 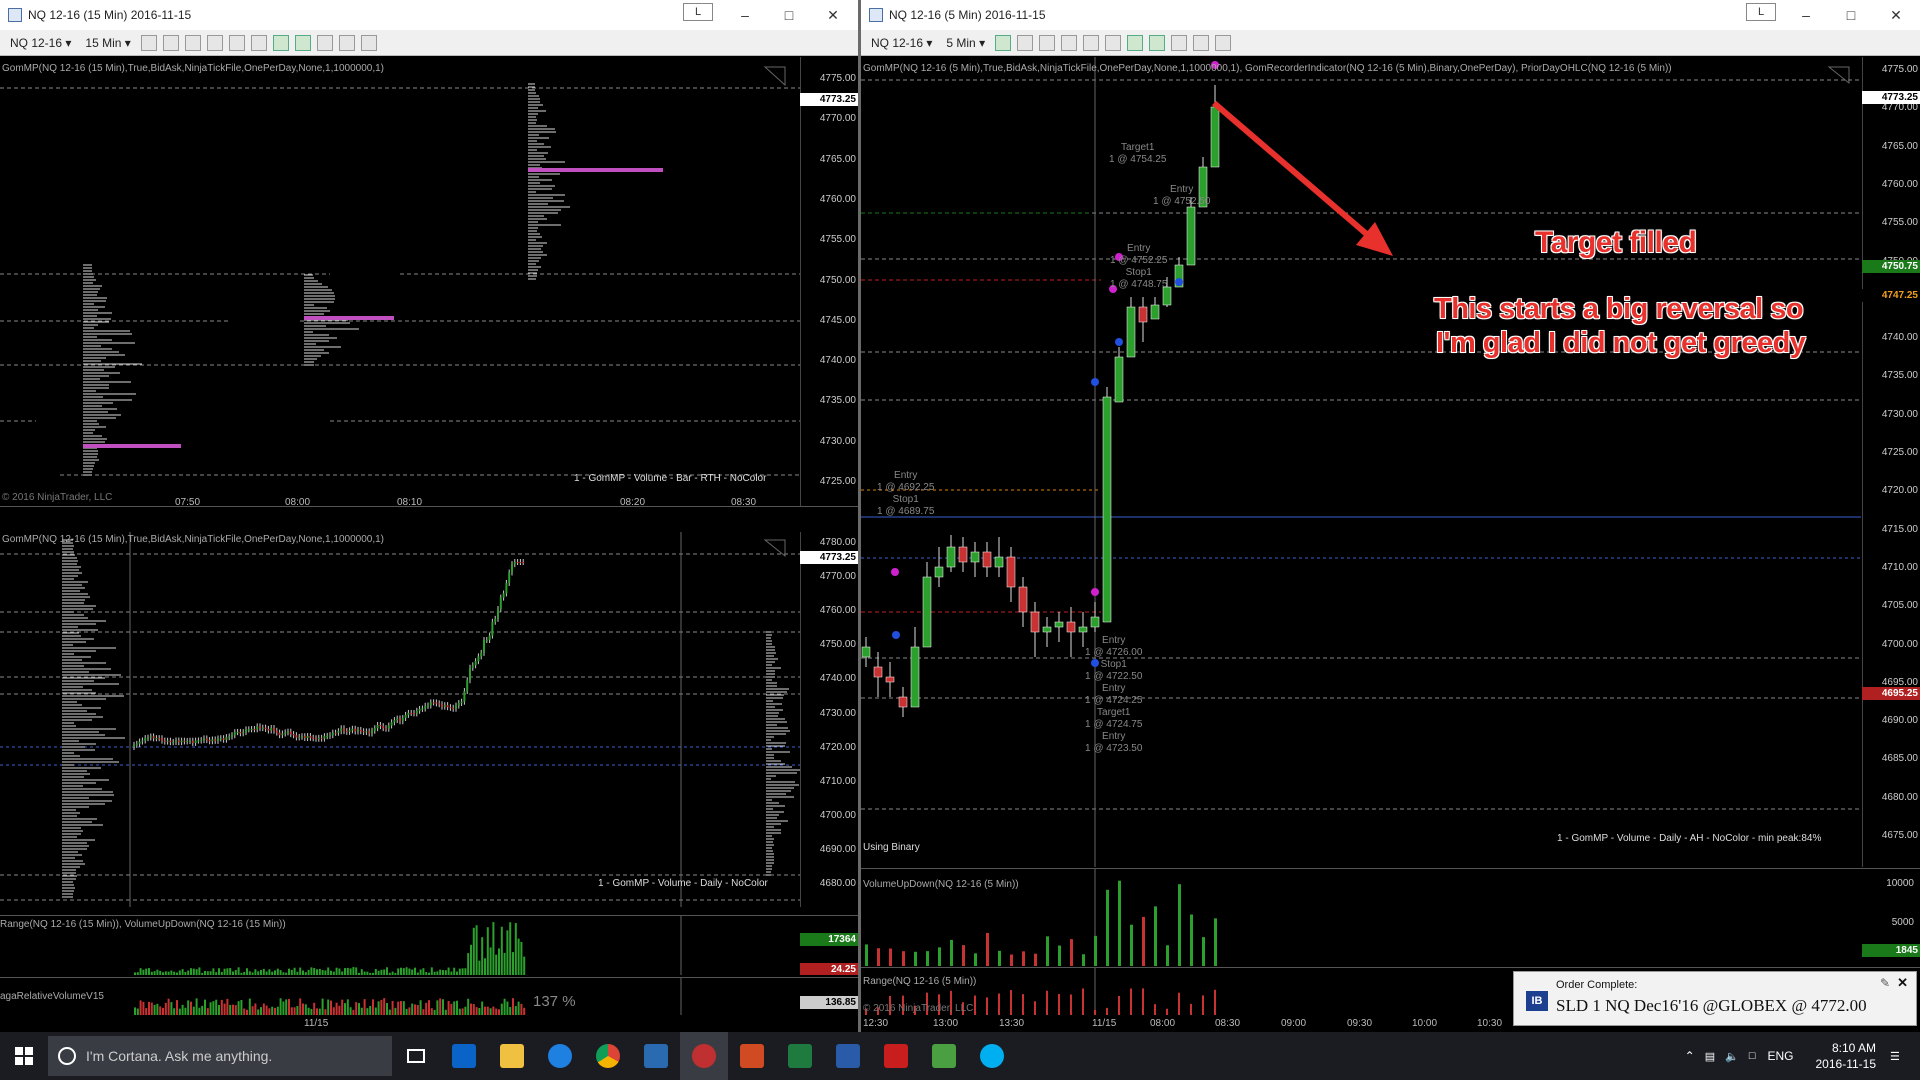 What do you see at coordinates (67, 1056) in the screenshot?
I see `cortana-icon` at bounding box center [67, 1056].